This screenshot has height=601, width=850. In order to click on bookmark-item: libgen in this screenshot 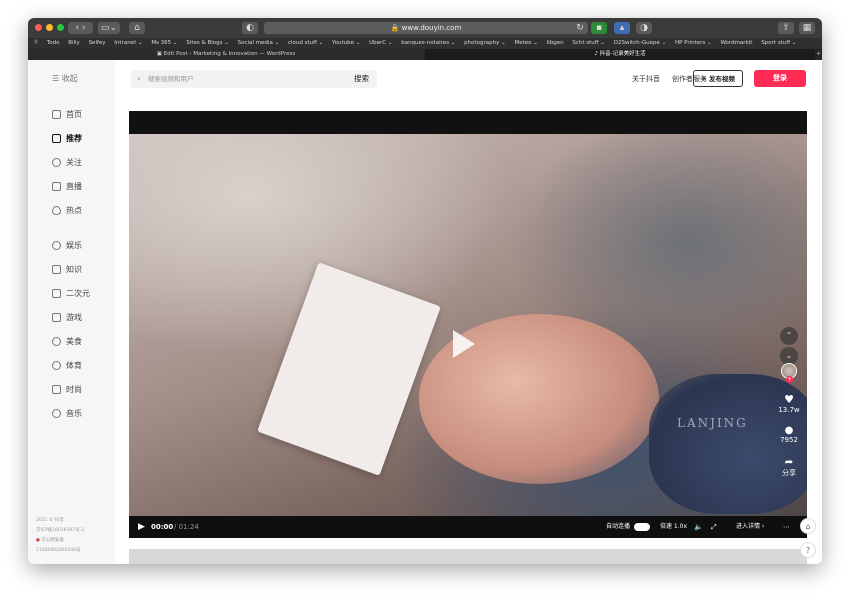, I will do `click(555, 43)`.